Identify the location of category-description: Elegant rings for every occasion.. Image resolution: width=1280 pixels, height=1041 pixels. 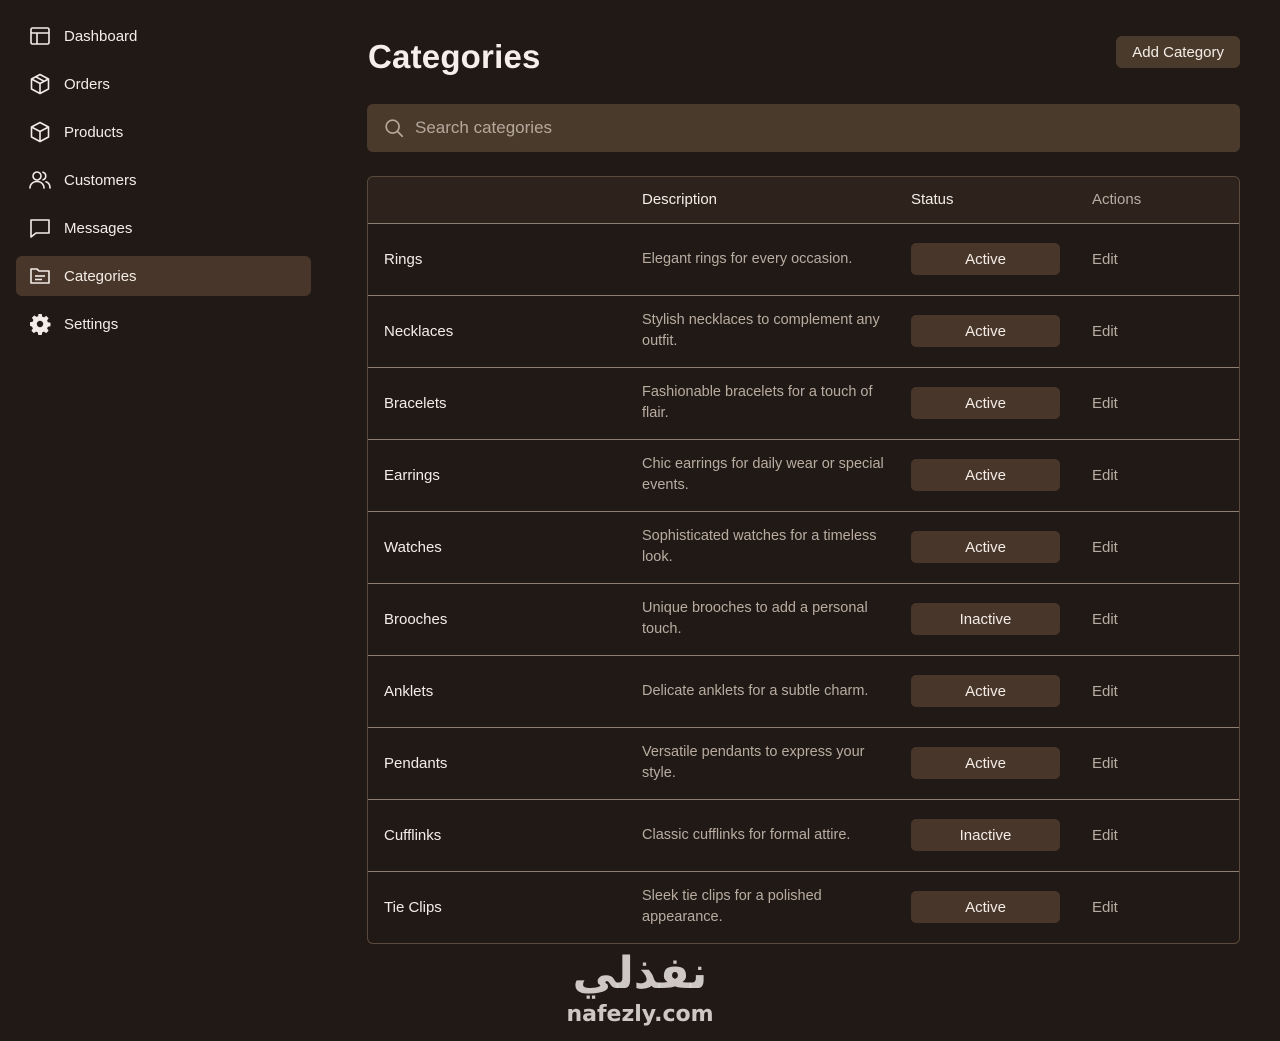
(747, 258).